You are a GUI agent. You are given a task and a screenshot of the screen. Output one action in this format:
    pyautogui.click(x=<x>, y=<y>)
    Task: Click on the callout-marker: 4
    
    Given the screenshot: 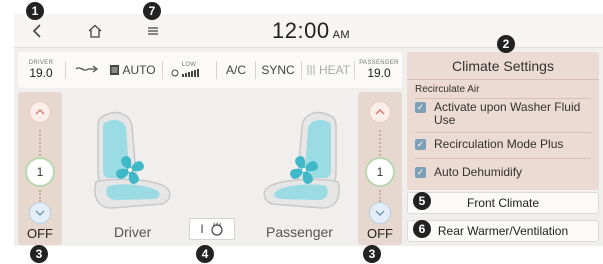 What is the action you would take?
    pyautogui.click(x=205, y=254)
    